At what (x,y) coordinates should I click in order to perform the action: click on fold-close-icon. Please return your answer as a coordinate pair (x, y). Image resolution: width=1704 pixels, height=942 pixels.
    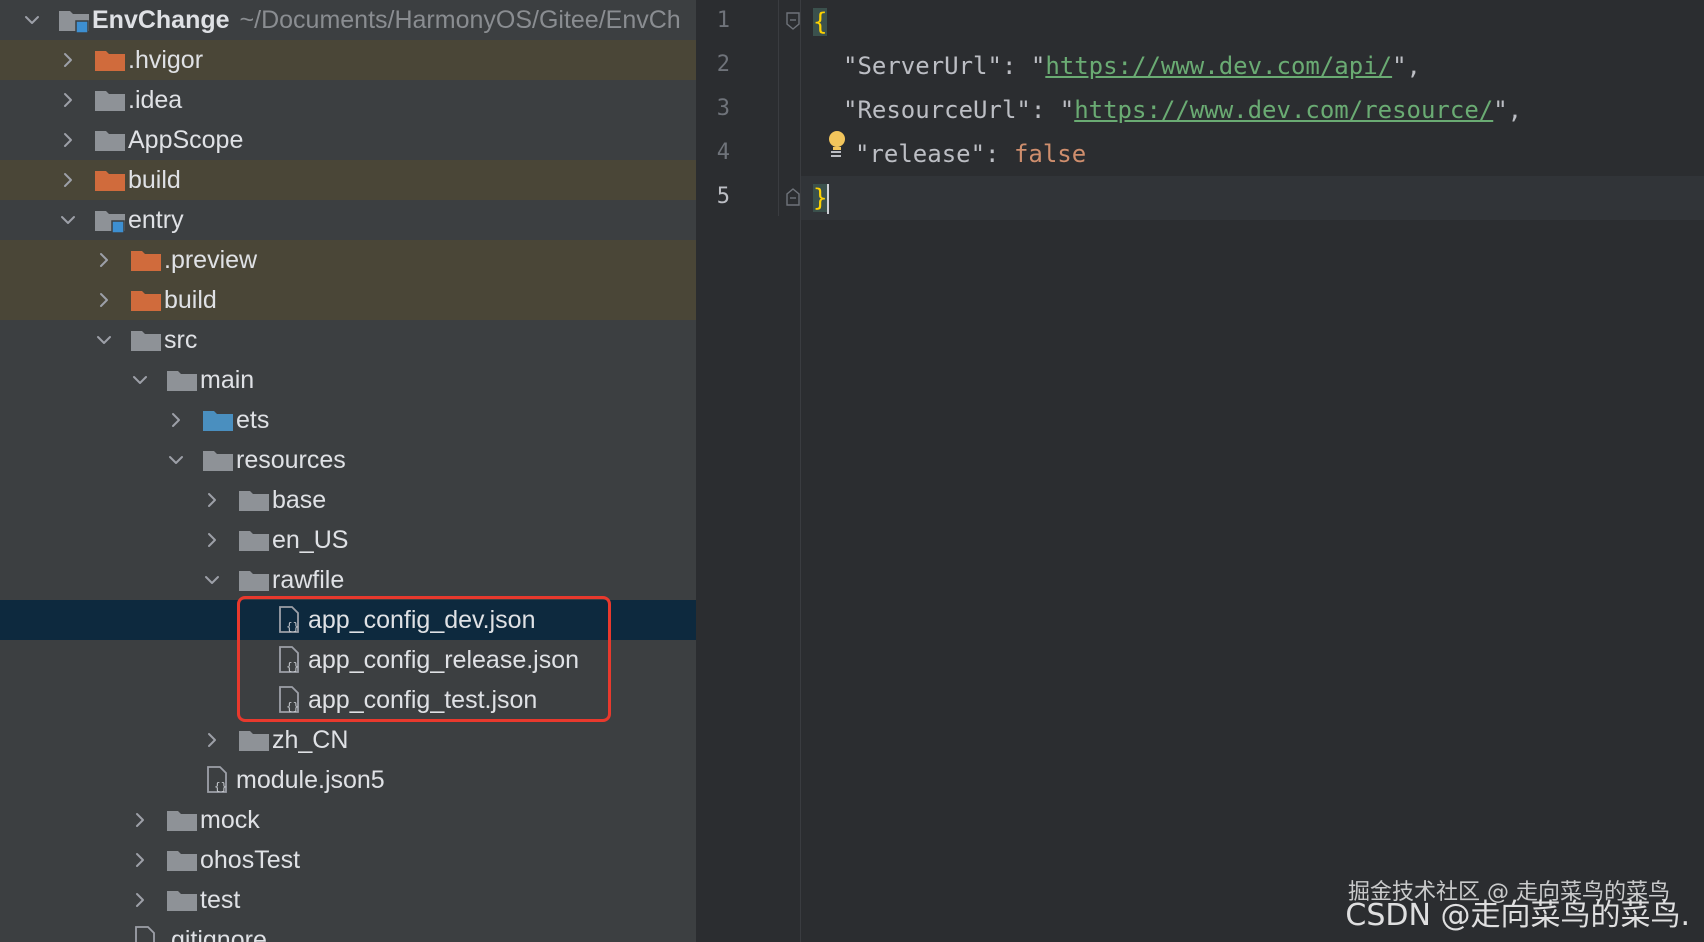
    Looking at the image, I should click on (793, 197).